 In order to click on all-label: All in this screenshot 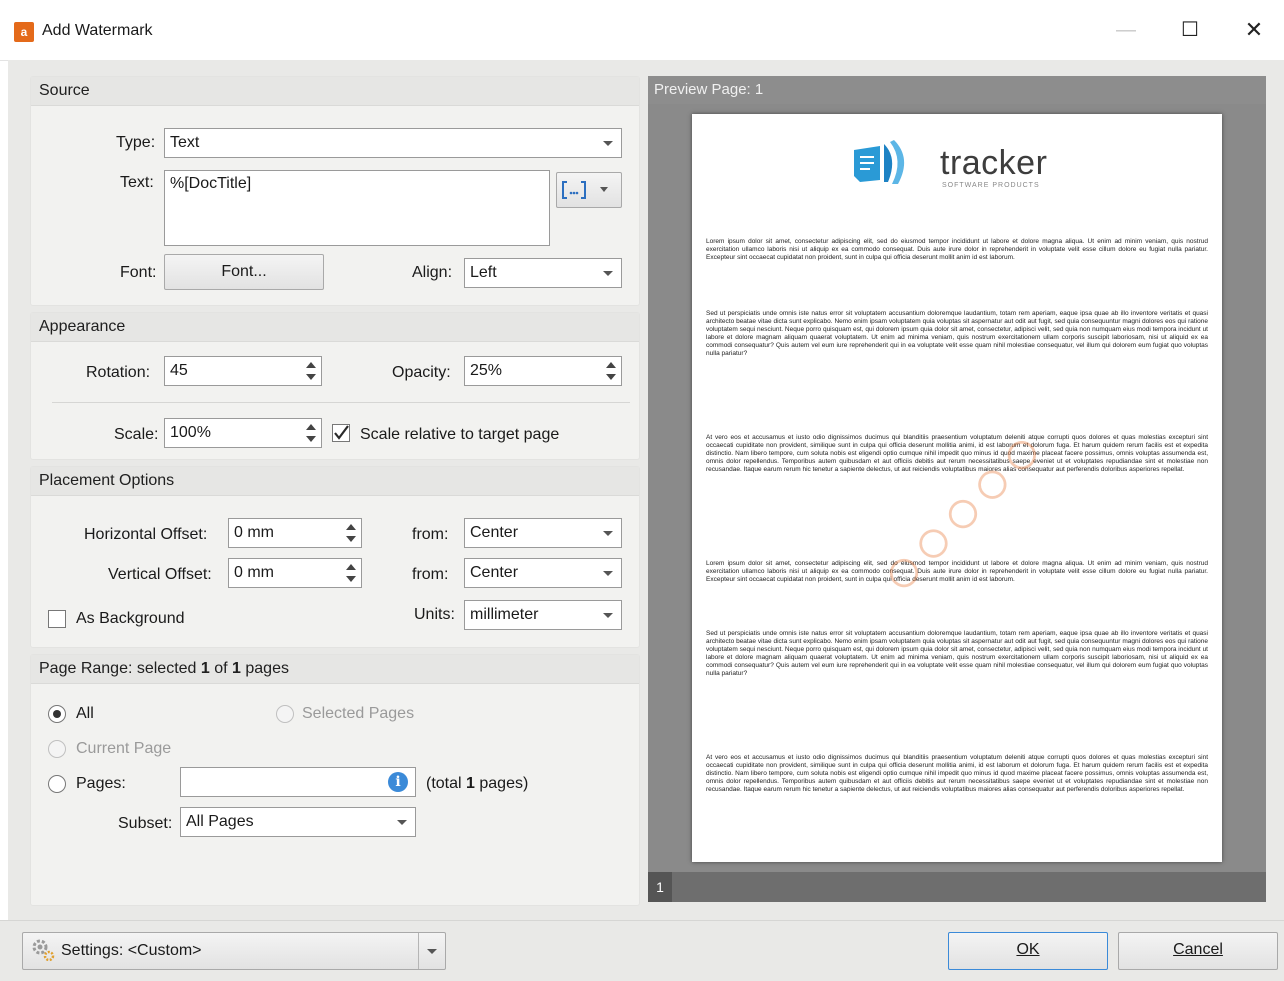, I will do `click(85, 713)`.